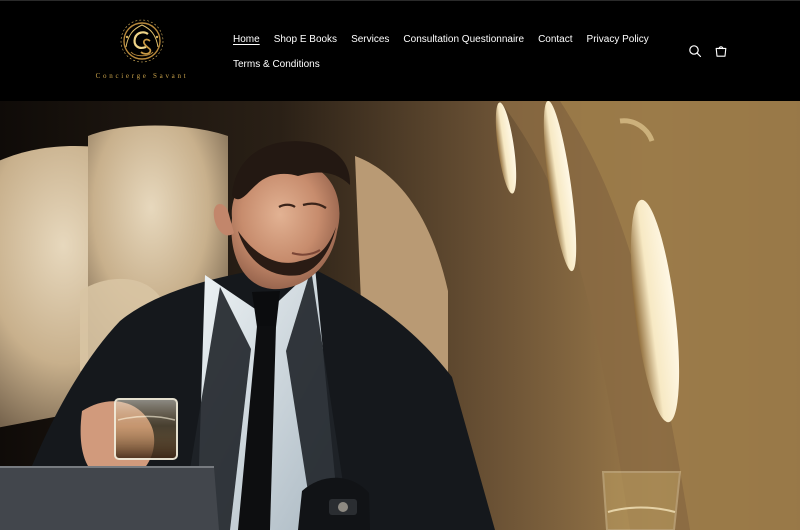  What do you see at coordinates (142, 41) in the screenshot?
I see `monogram-logo-icon` at bounding box center [142, 41].